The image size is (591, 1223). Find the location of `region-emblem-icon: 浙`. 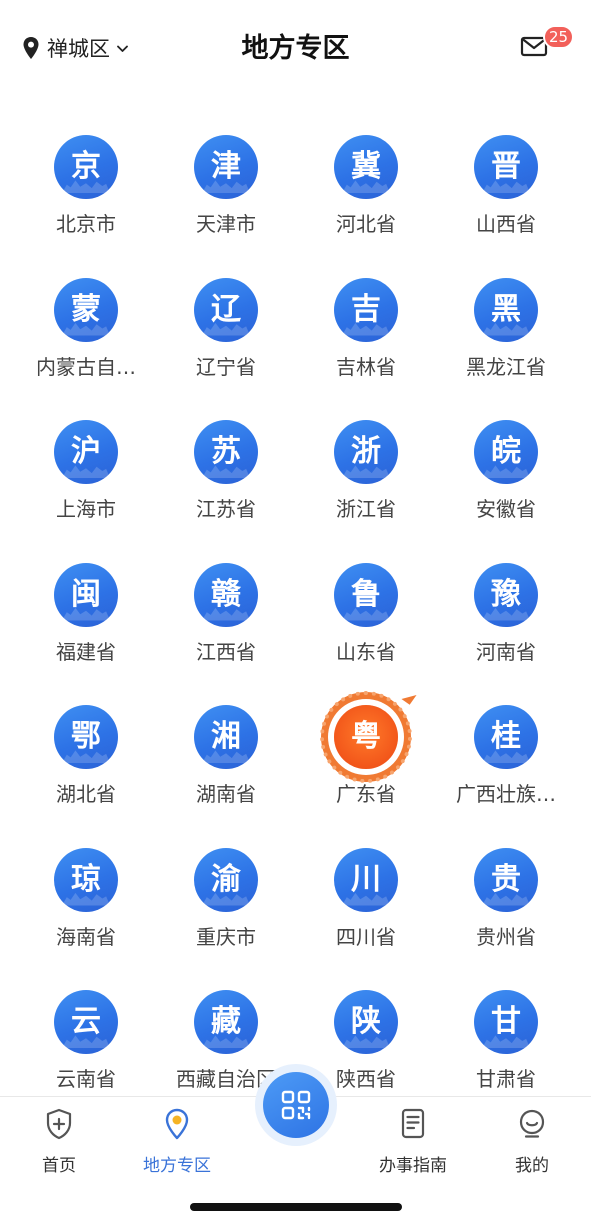

region-emblem-icon: 浙 is located at coordinates (366, 452).